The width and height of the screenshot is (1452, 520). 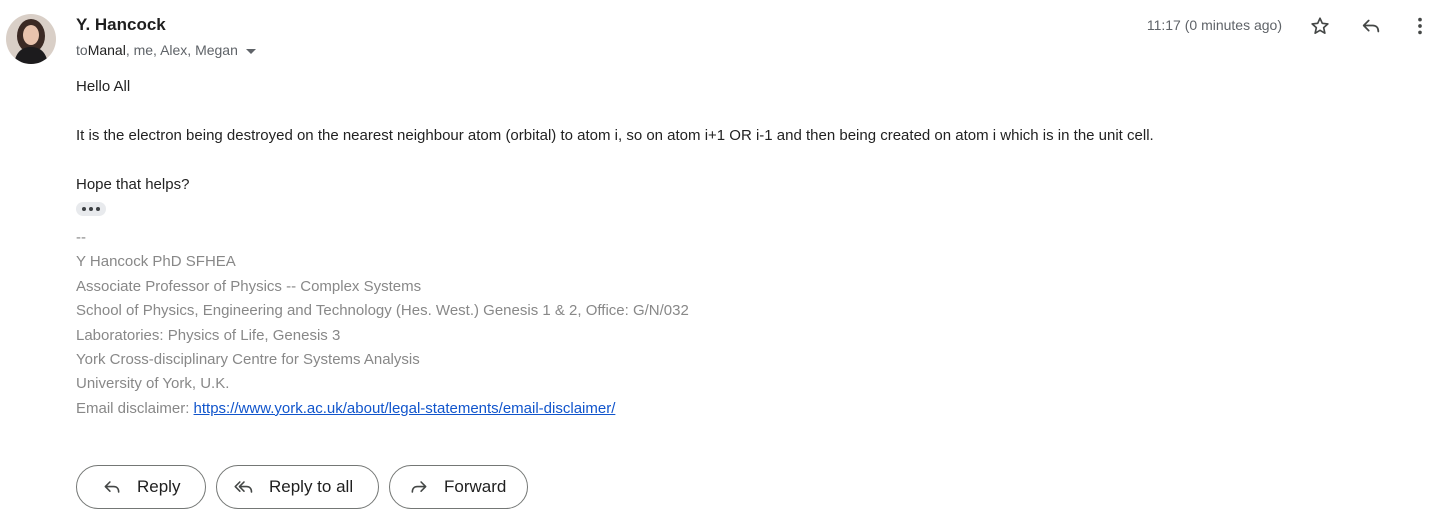 What do you see at coordinates (244, 487) in the screenshot?
I see `reply-all-icon` at bounding box center [244, 487].